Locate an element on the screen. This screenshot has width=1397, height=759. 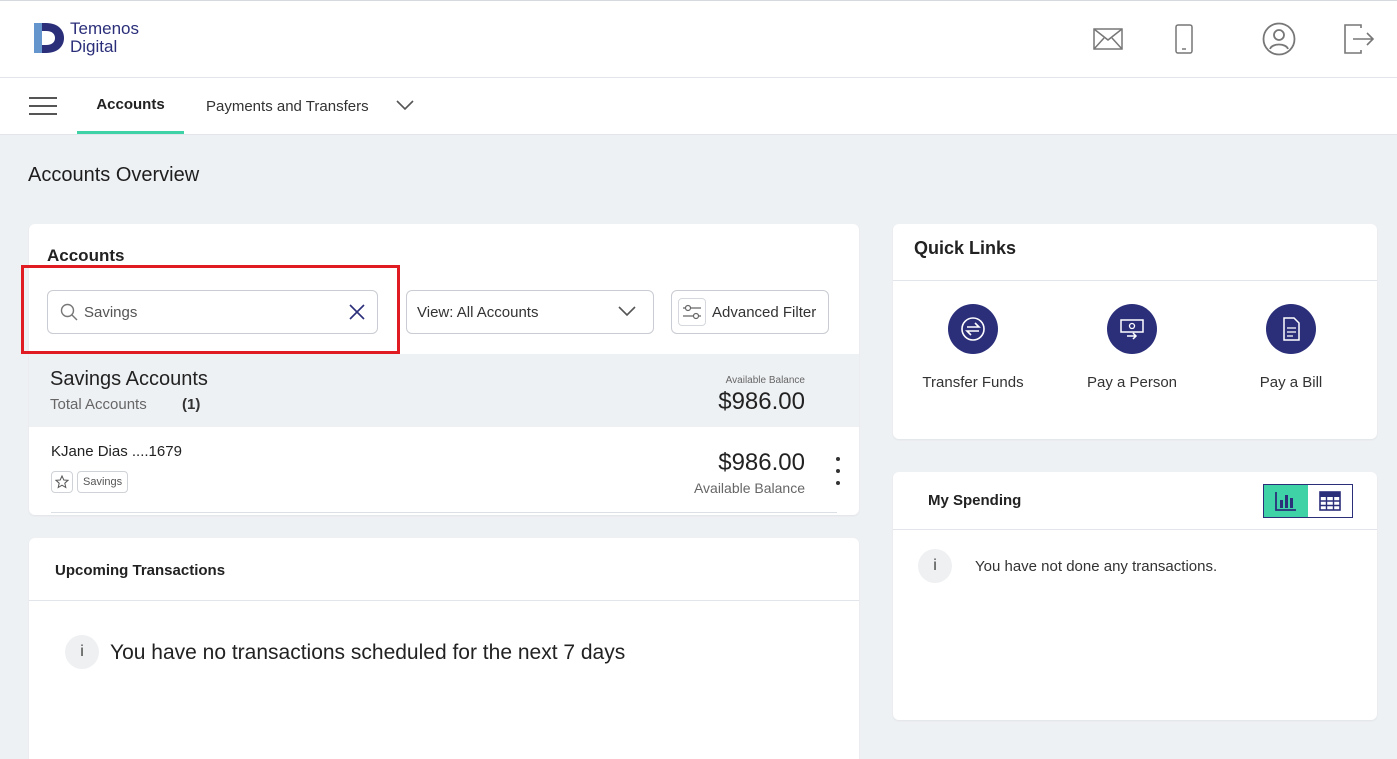
mobile-phone-icon is located at coordinates (1184, 39).